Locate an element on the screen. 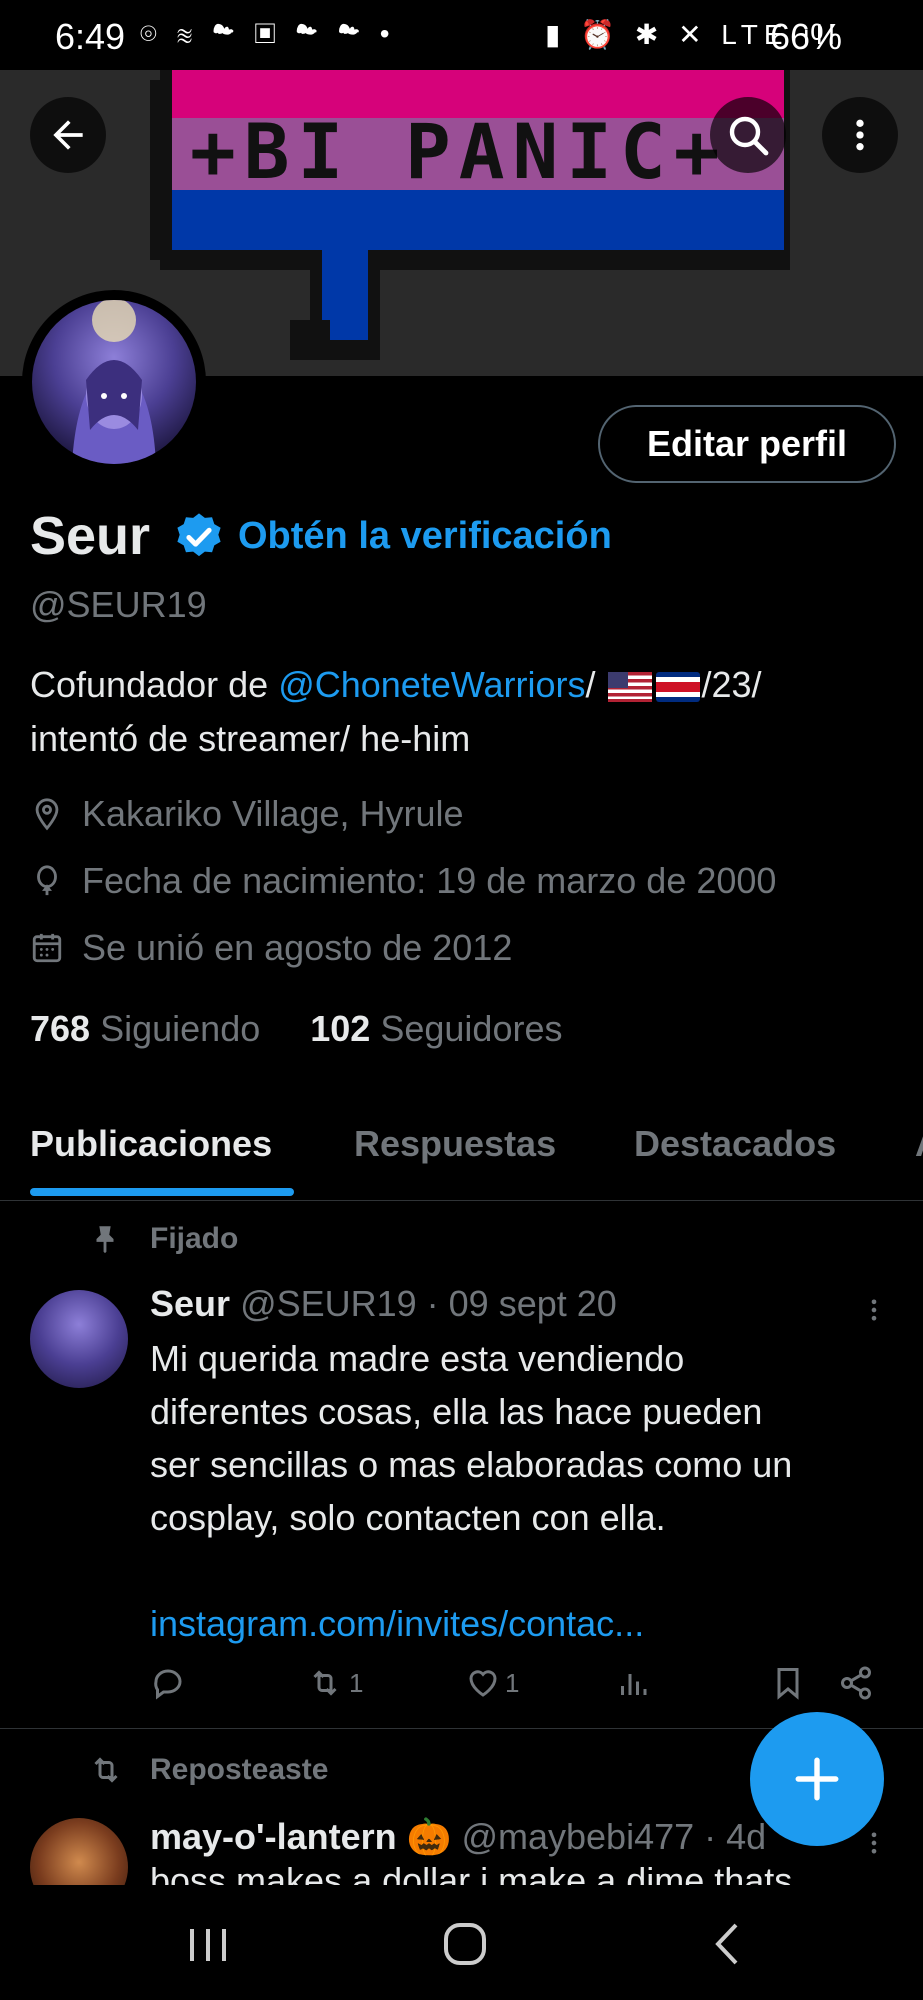 This screenshot has height=2000, width=923. repost-label: Reposteaste is located at coordinates (239, 1769).